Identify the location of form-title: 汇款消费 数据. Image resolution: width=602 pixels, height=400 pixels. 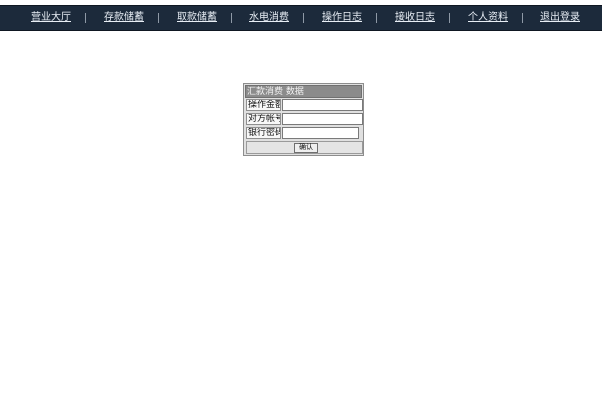
(303, 91).